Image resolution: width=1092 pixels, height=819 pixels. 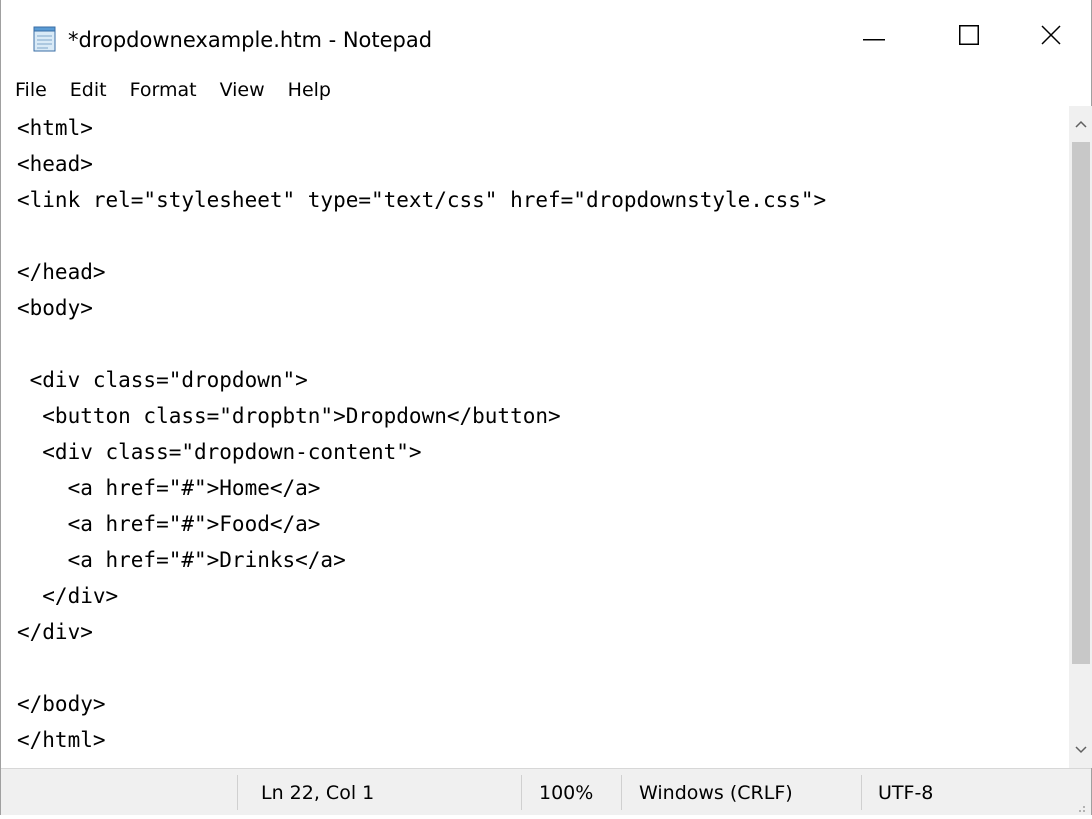 What do you see at coordinates (55, 128) in the screenshot?
I see `editor-line: <html>` at bounding box center [55, 128].